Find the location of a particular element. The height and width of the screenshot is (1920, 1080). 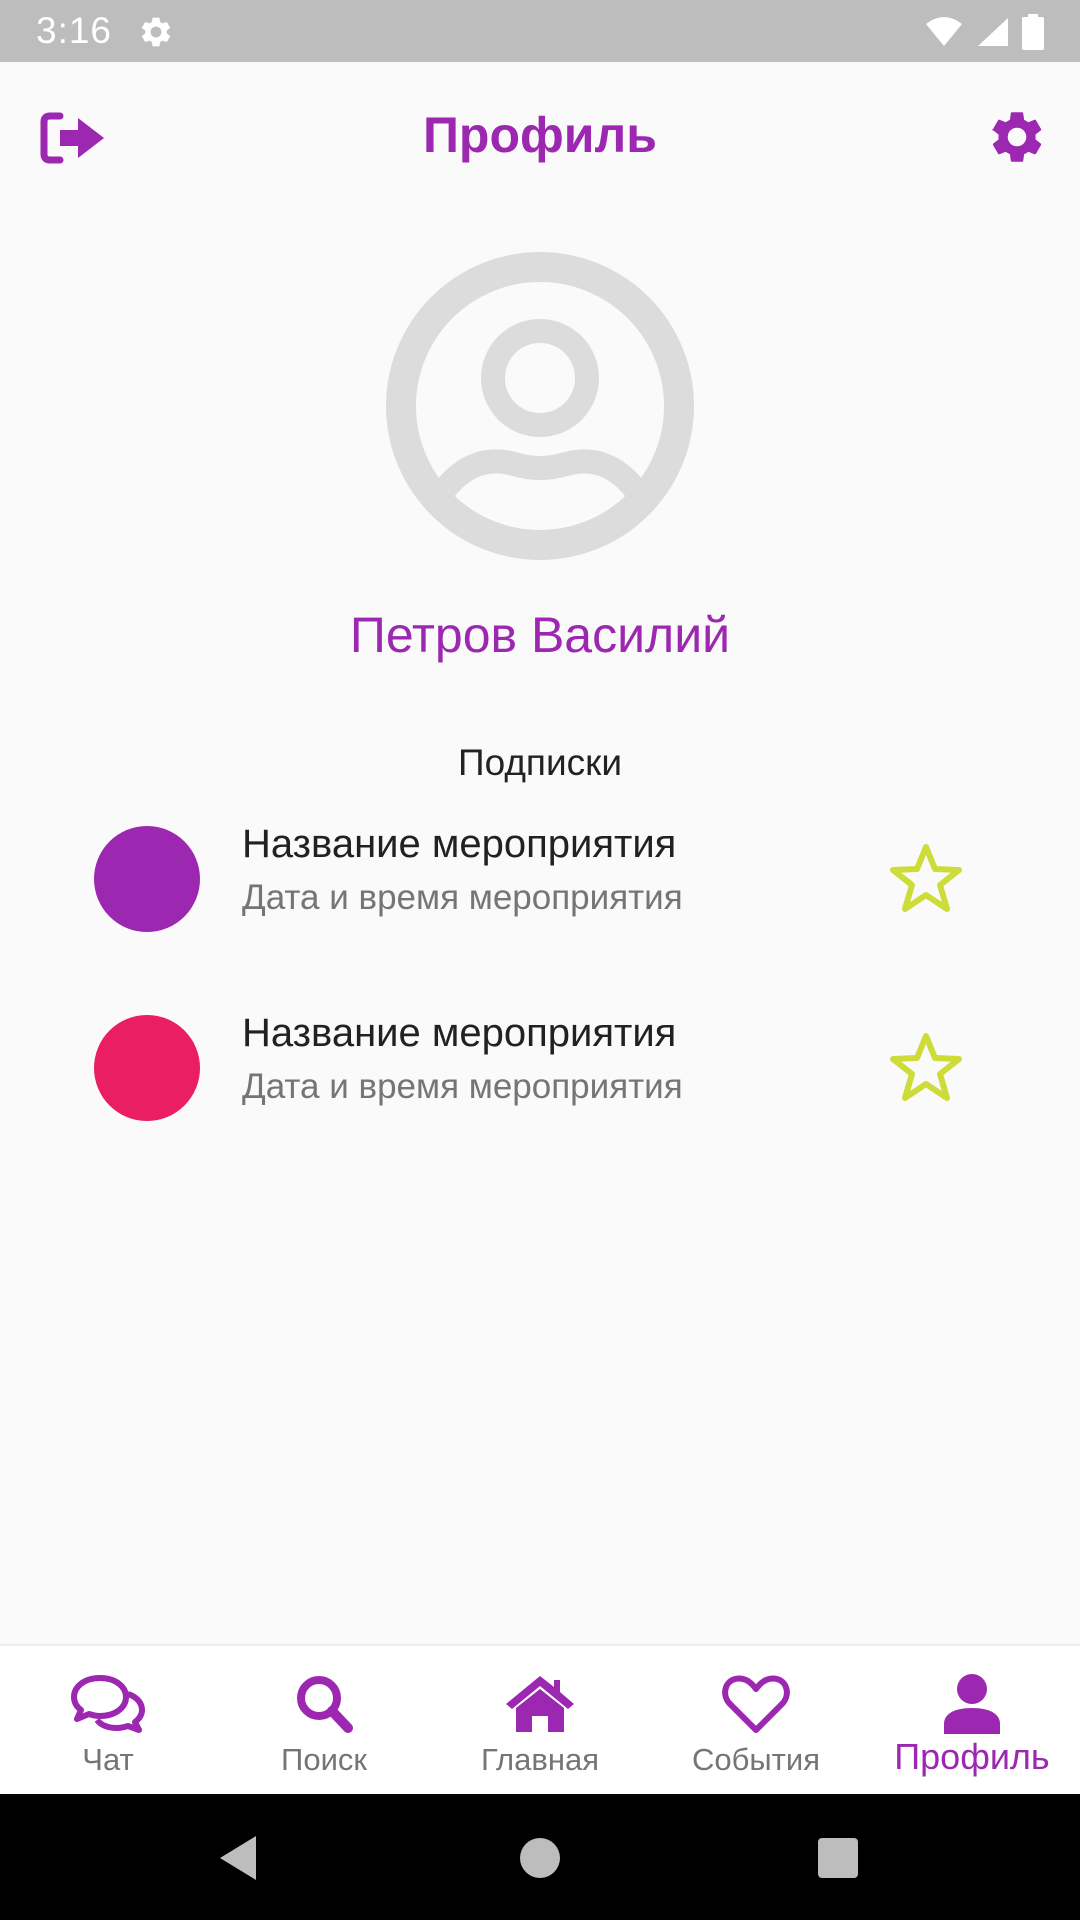

nav-item-chat: Чат is located at coordinates (108, 1721).